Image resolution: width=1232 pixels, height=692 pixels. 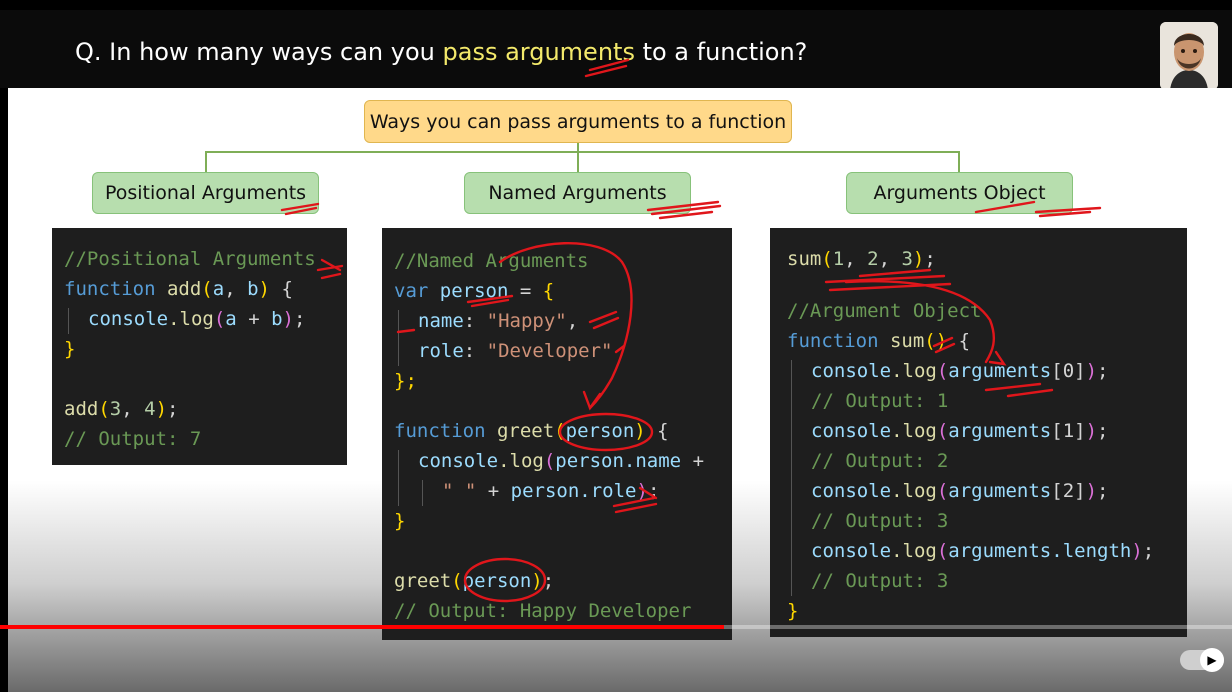 What do you see at coordinates (197, 319) in the screenshot?
I see `code-line: console.log(a + b);` at bounding box center [197, 319].